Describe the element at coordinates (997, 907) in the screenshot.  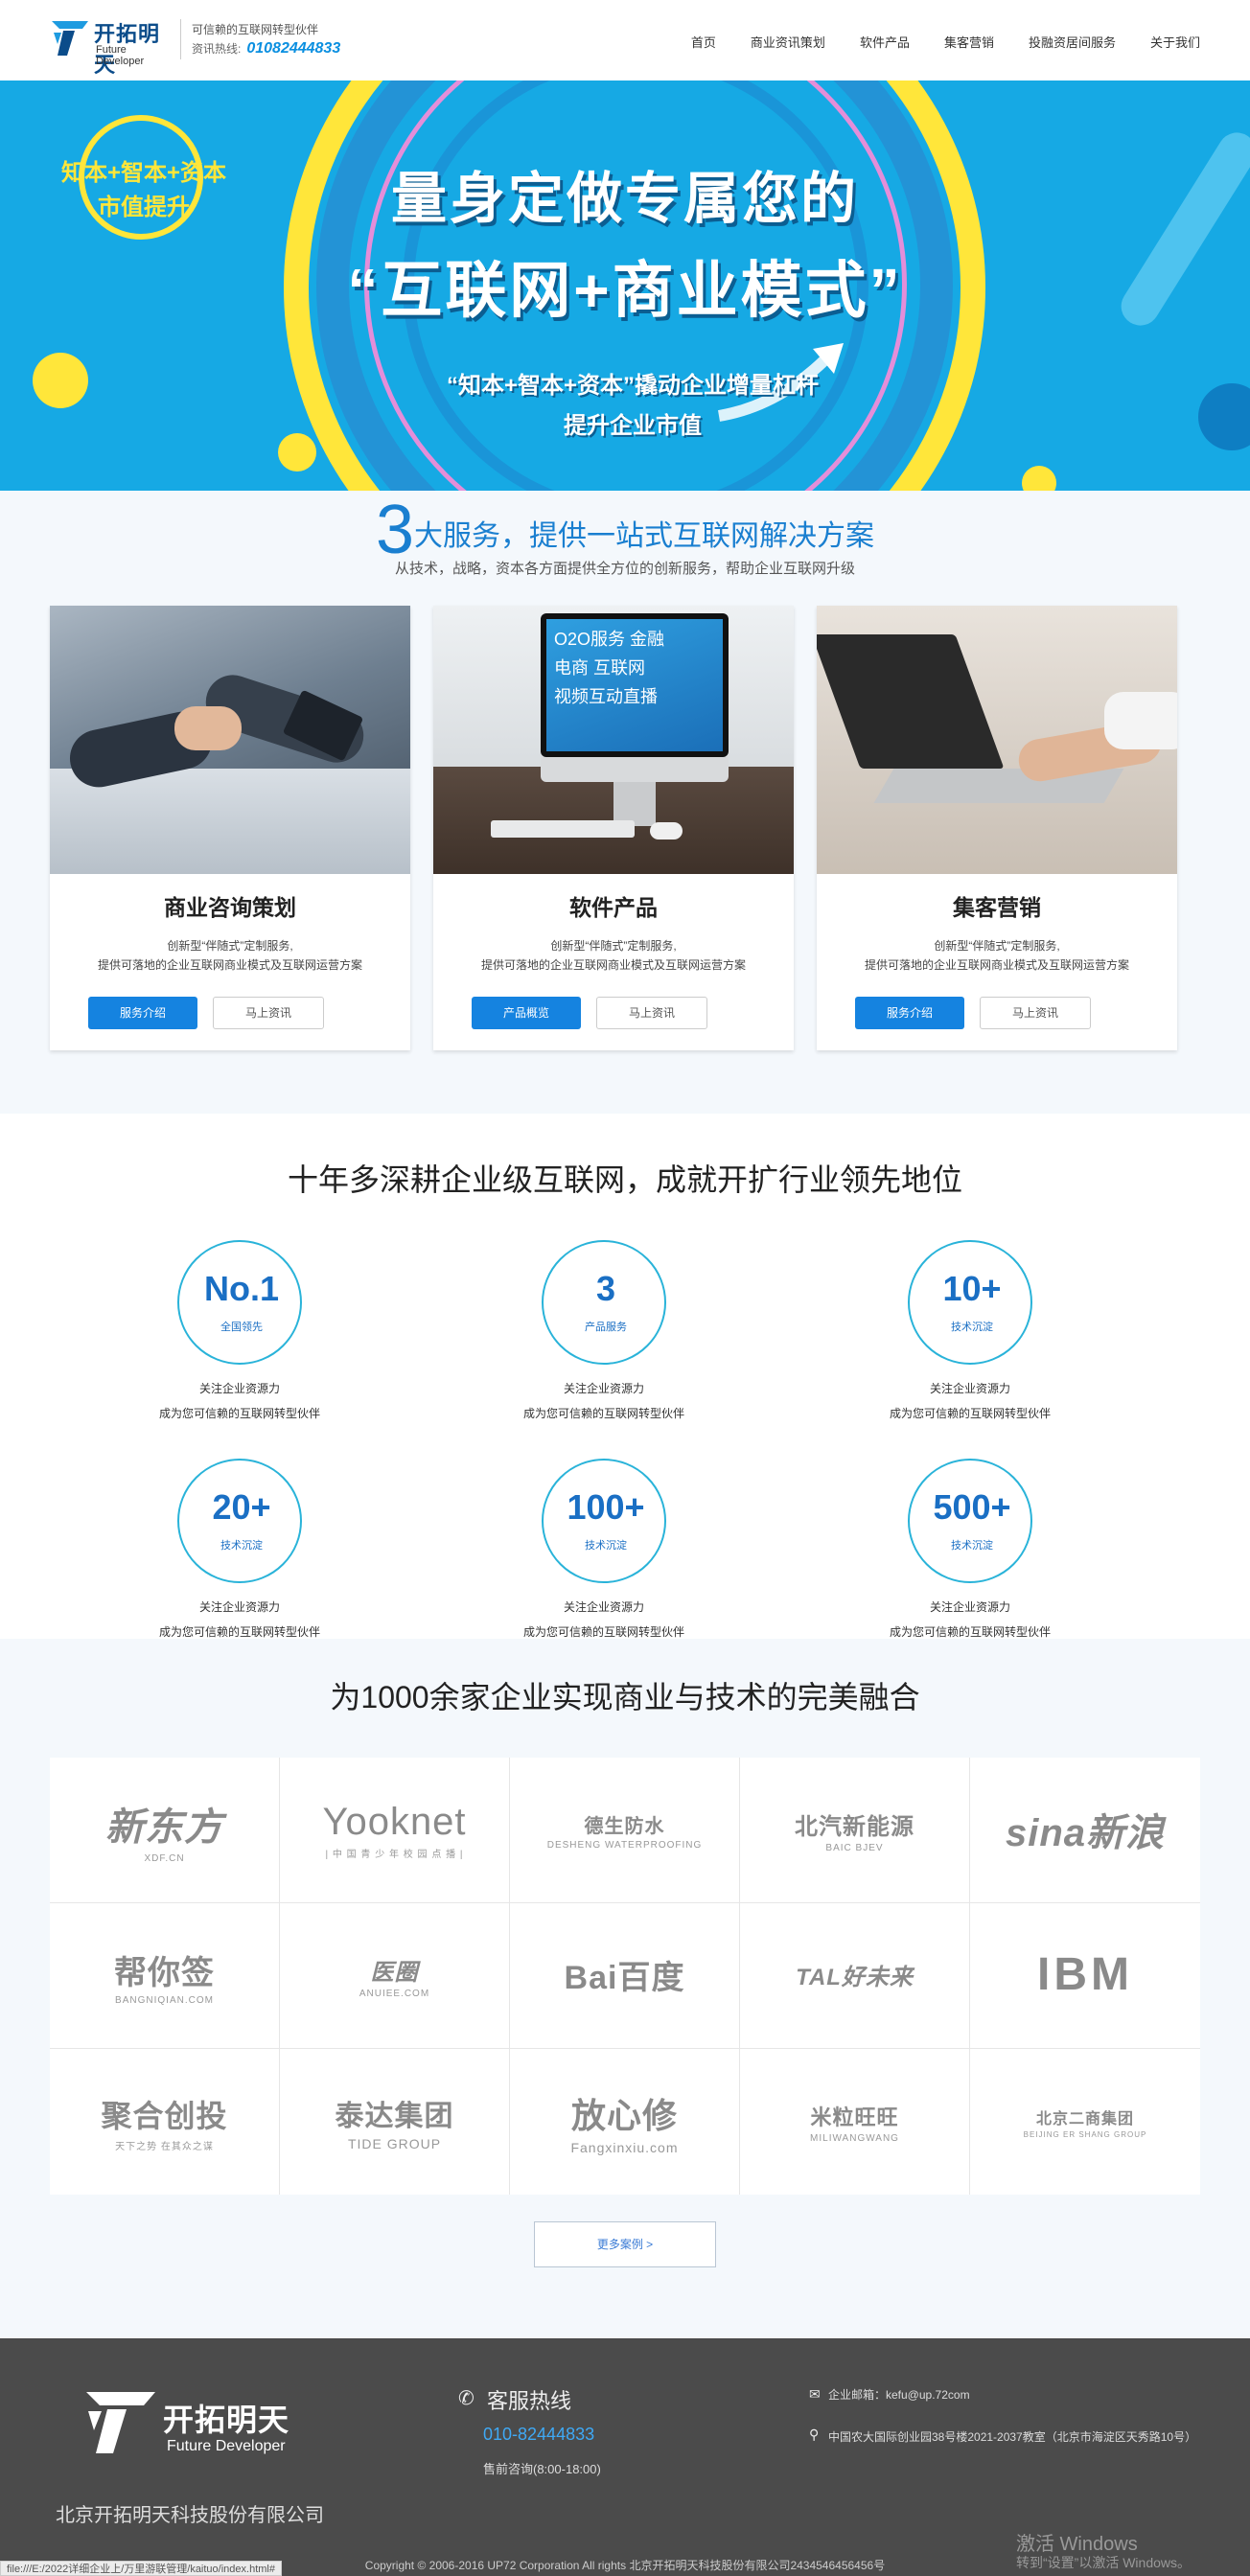
I see `card-title: 集客营销` at that location.